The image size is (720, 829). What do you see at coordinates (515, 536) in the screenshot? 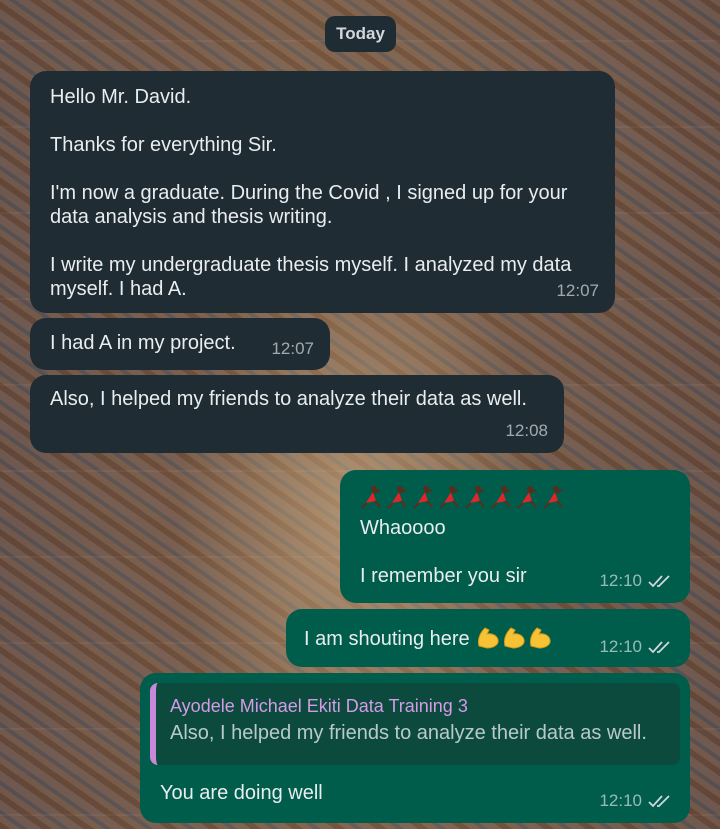
I see `message-bubble-outgoing: Whaoooo I remember you sir 12:10` at bounding box center [515, 536].